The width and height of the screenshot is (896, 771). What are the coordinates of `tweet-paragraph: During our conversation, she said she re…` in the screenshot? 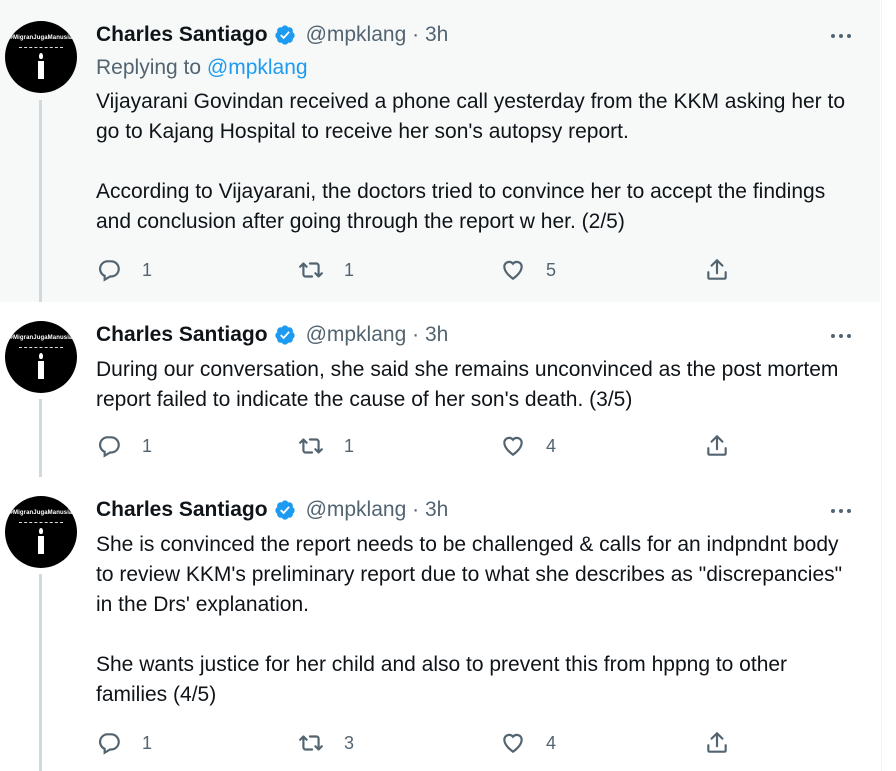 It's located at (467, 384).